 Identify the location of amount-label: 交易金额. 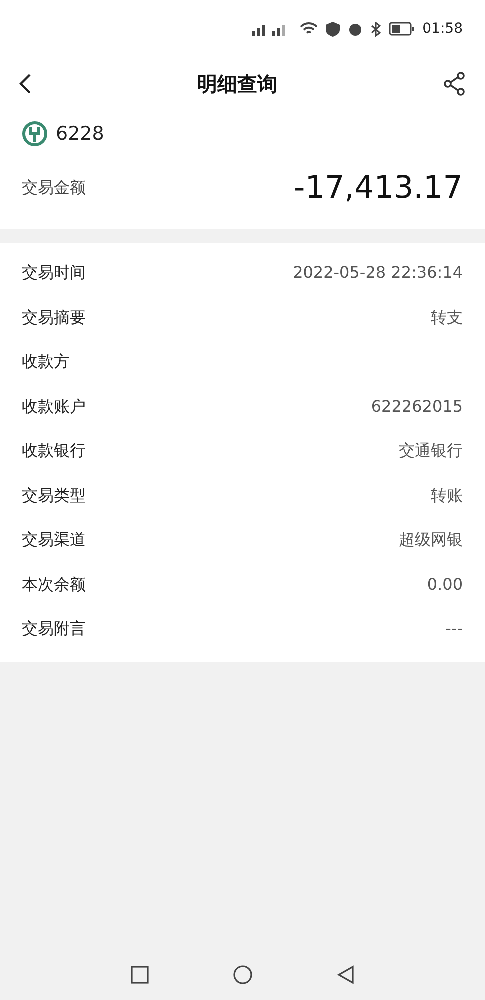
(54, 187).